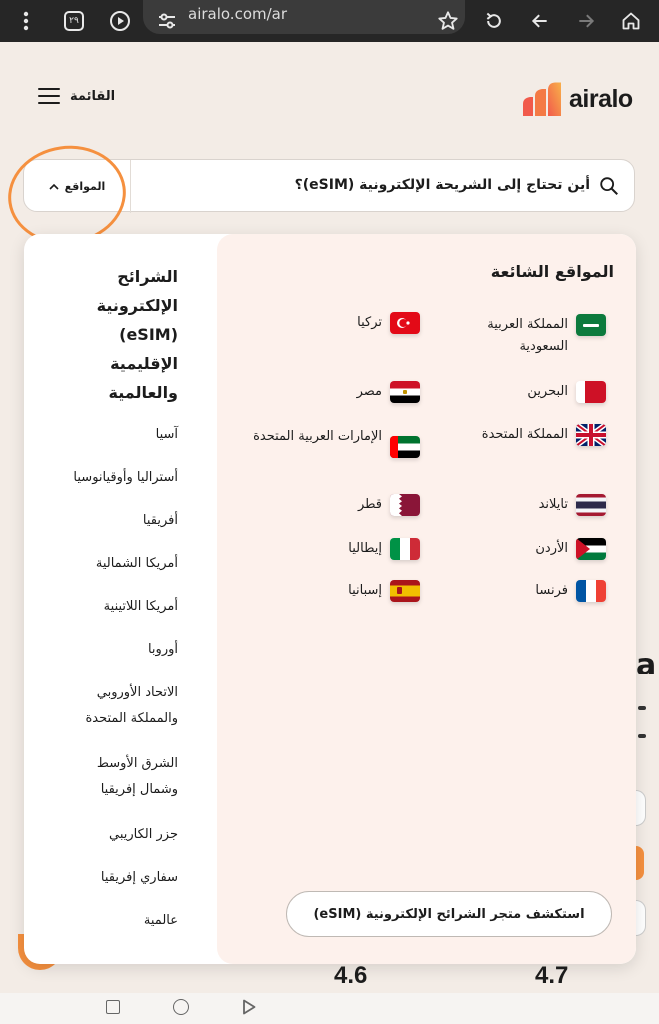 This screenshot has height=1024, width=659. Describe the element at coordinates (49, 96) in the screenshot. I see `hamburger-icon` at that location.